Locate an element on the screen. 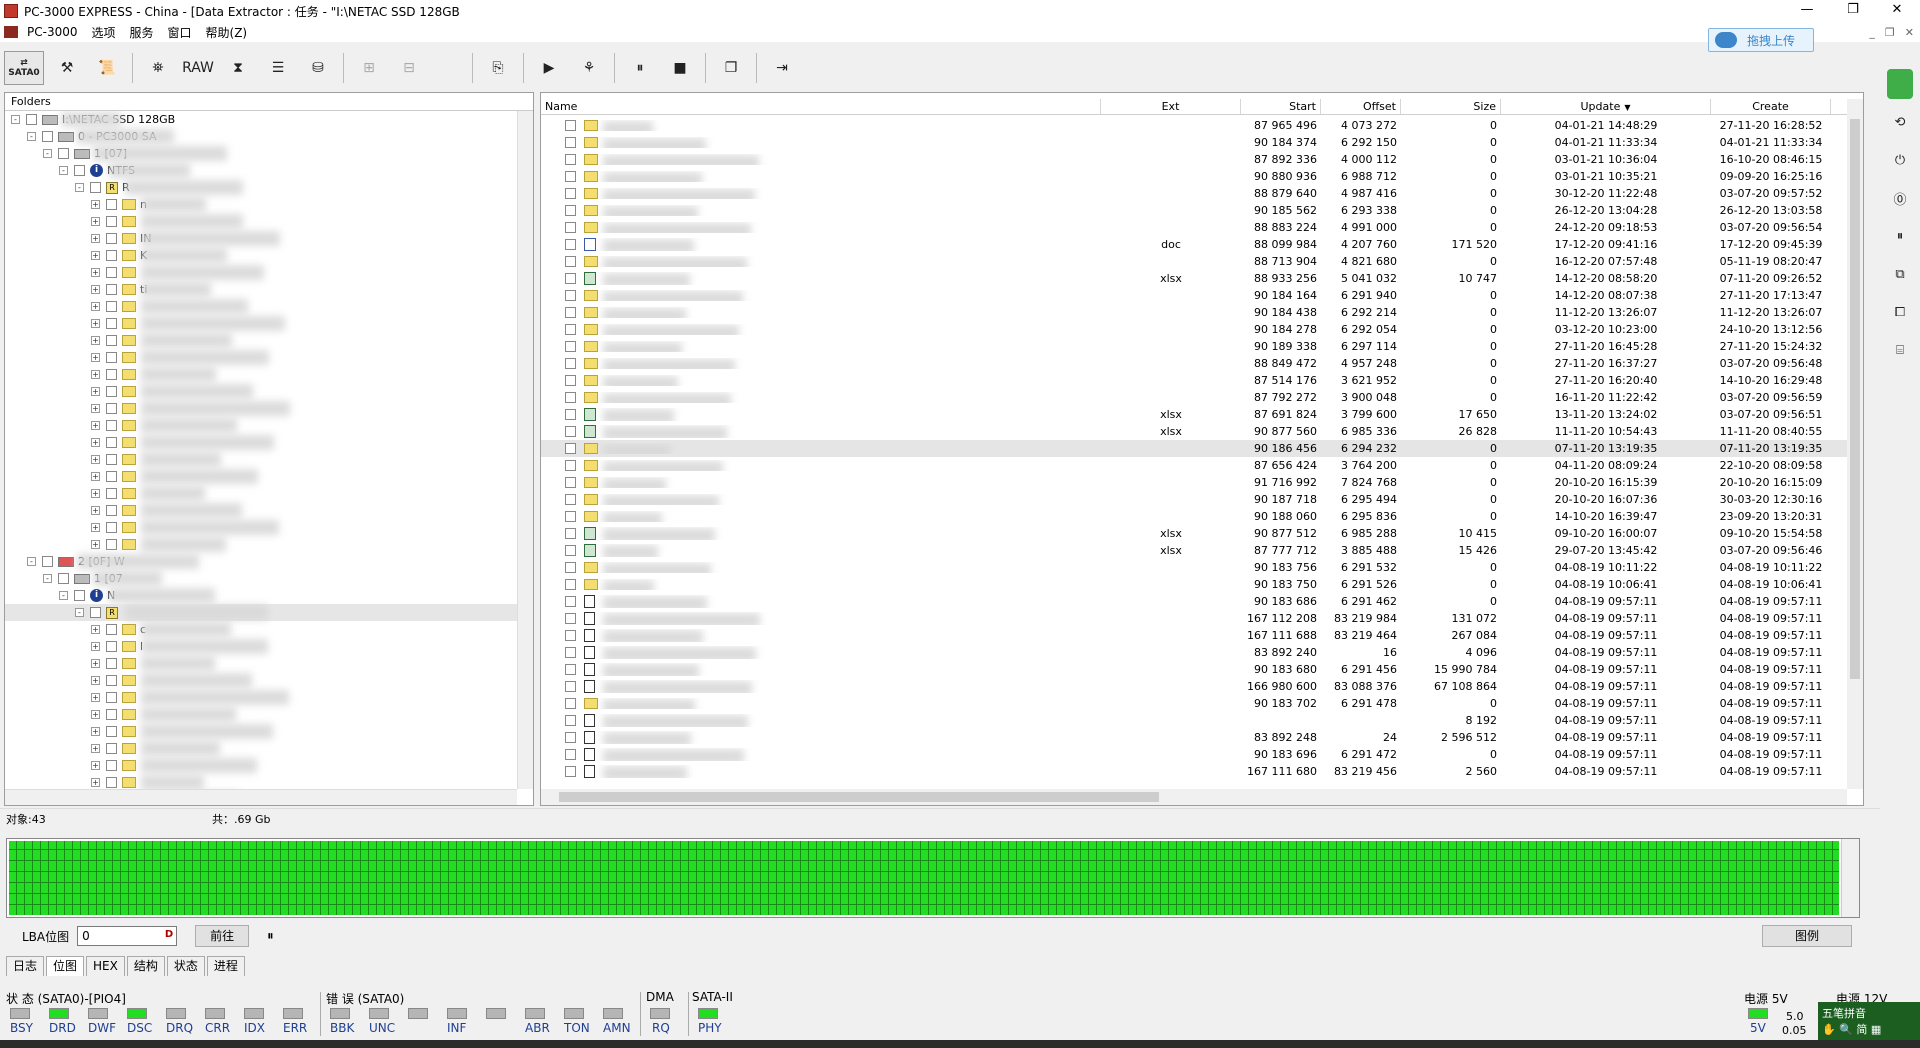 The height and width of the screenshot is (1048, 1920). legend-button: 图例 is located at coordinates (1807, 936).